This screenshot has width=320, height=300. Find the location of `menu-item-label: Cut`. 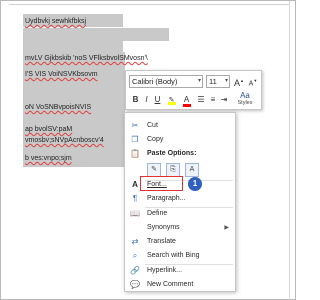

menu-item-label: Cut is located at coordinates (152, 125).